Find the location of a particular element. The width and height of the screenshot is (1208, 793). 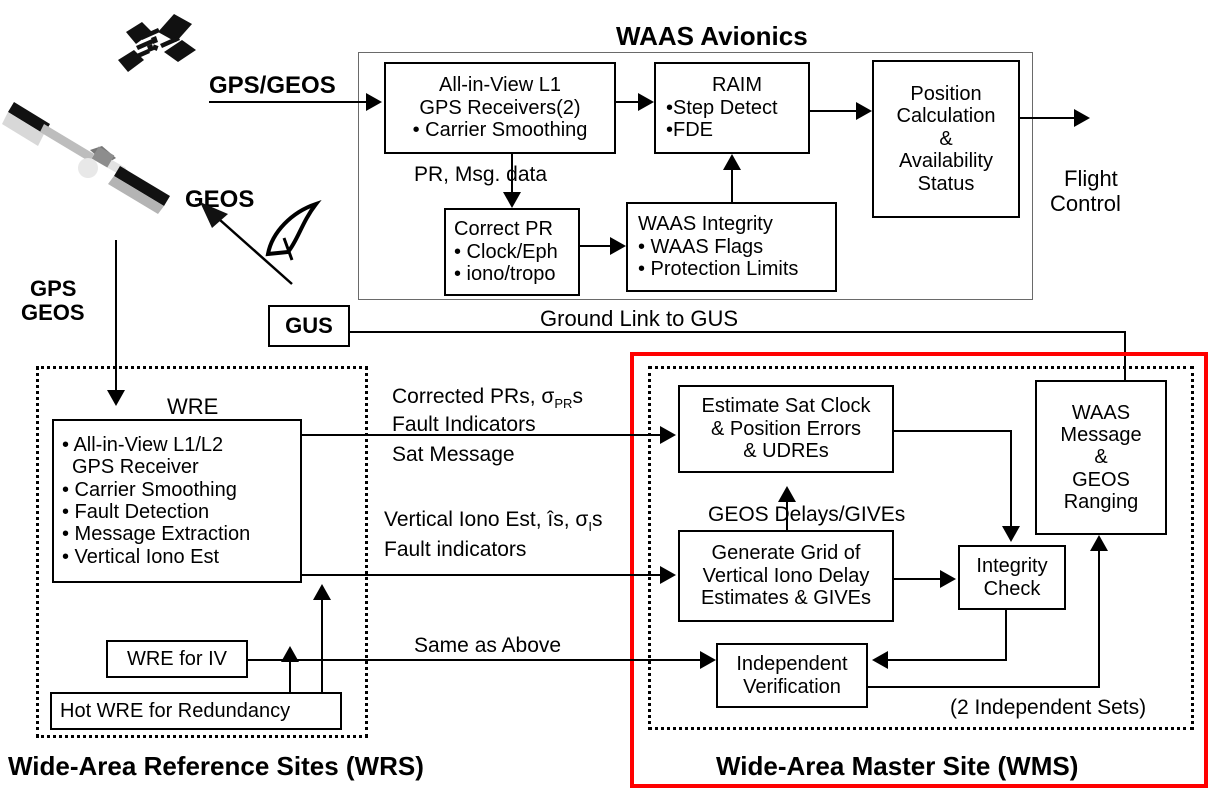

pr-msg-data-label: PR, Msg. data is located at coordinates (481, 174).